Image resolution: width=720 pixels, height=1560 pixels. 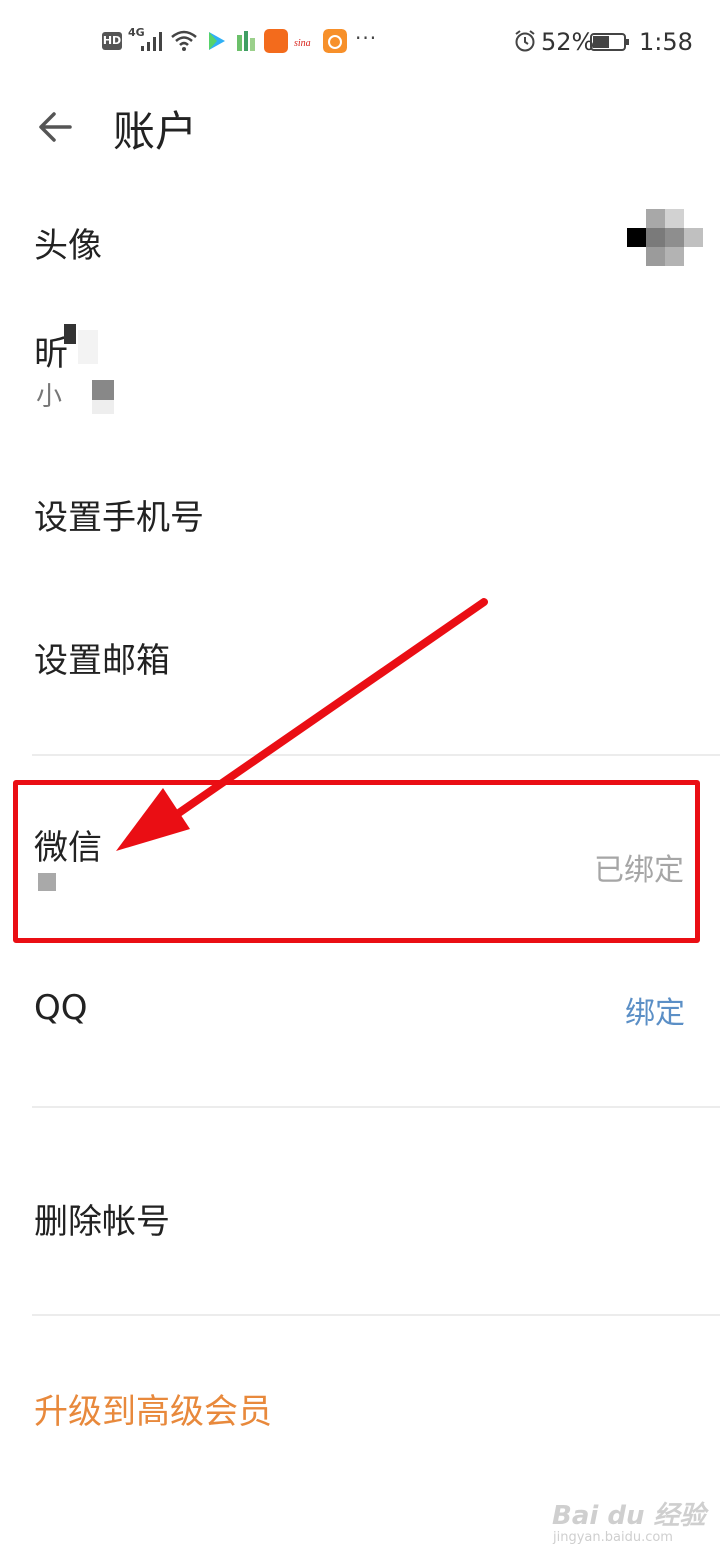 I want to click on back-arrow-icon, so click(x=57, y=127).